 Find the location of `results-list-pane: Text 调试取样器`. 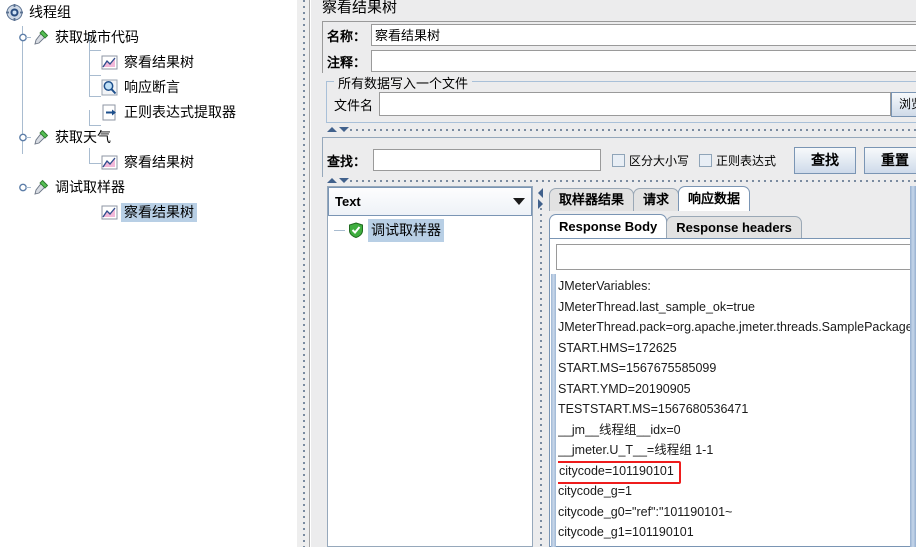

results-list-pane: Text 调试取样器 is located at coordinates (430, 366).